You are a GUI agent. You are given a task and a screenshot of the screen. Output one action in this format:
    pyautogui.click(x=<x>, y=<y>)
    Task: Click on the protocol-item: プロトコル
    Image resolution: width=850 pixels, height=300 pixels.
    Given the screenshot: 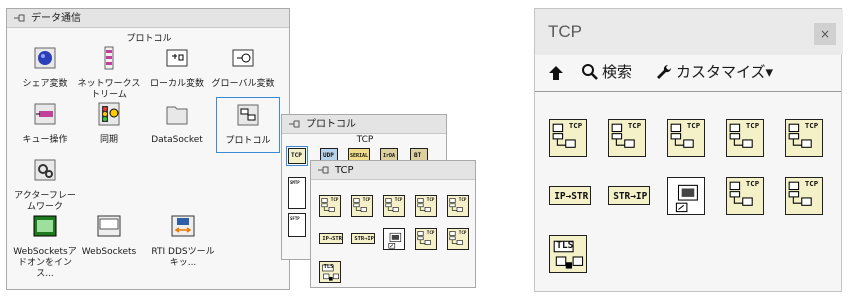 What is the action you would take?
    pyautogui.click(x=248, y=125)
    